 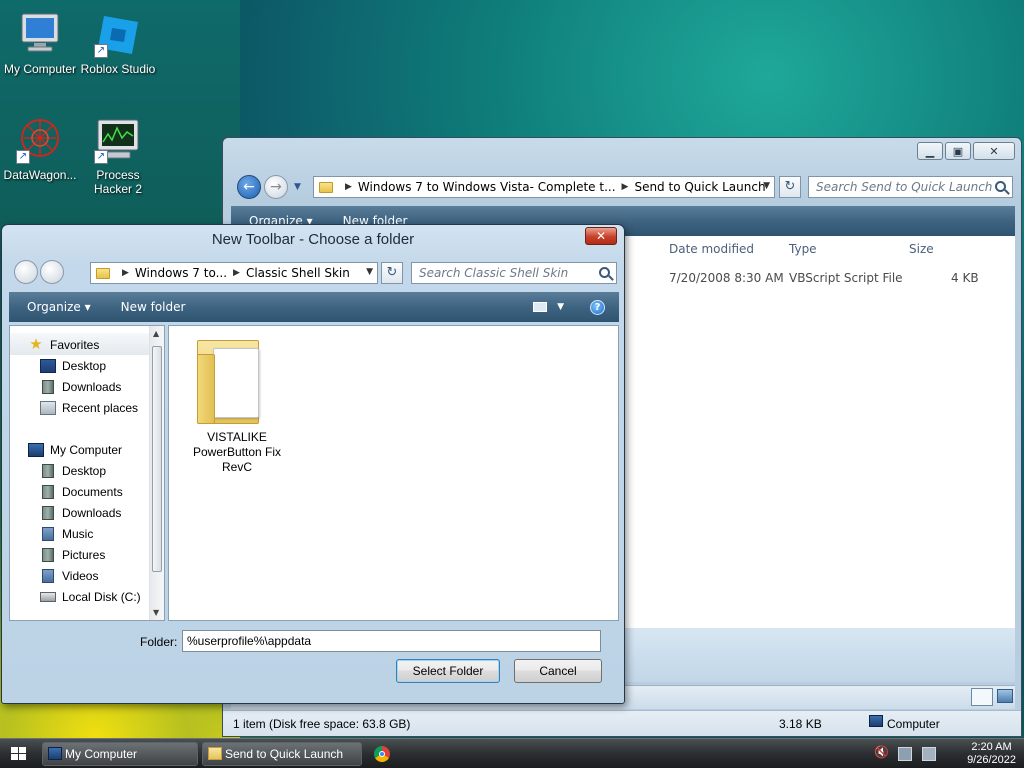 I want to click on view-options-icon, so click(x=540, y=307).